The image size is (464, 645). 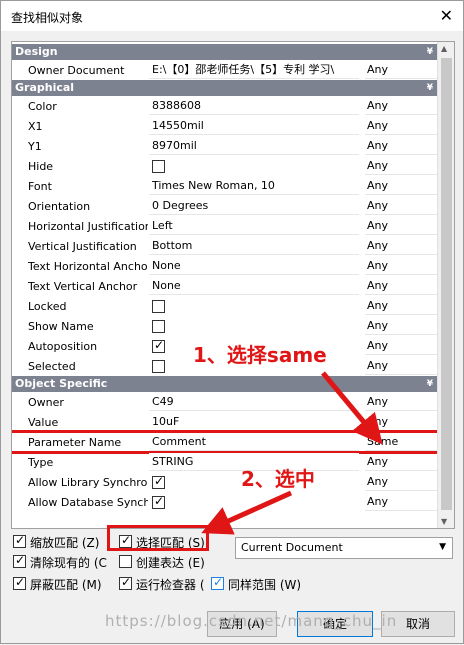 What do you see at coordinates (344, 548) in the screenshot?
I see `scope-select: Current Document ▼` at bounding box center [344, 548].